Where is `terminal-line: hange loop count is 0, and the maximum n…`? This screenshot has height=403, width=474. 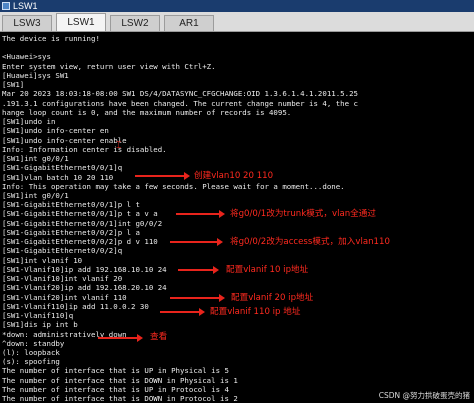
terminal-line: hange loop count is 0, and the maximum n… is located at coordinates (147, 112).